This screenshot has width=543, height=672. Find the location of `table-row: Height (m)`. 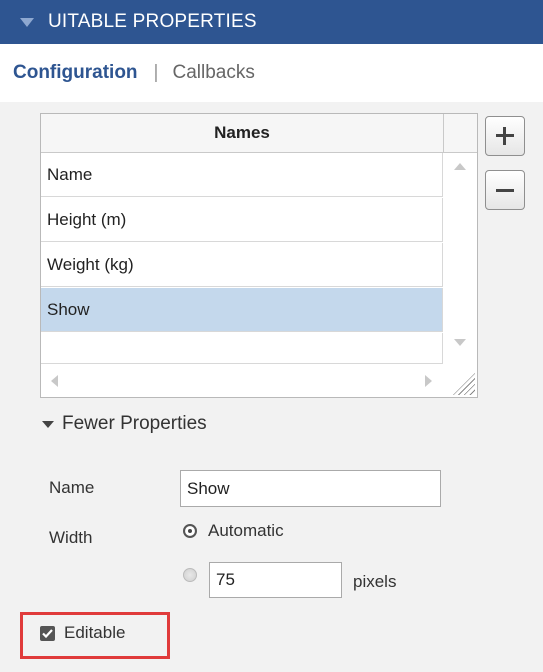

table-row: Height (m) is located at coordinates (242, 220).